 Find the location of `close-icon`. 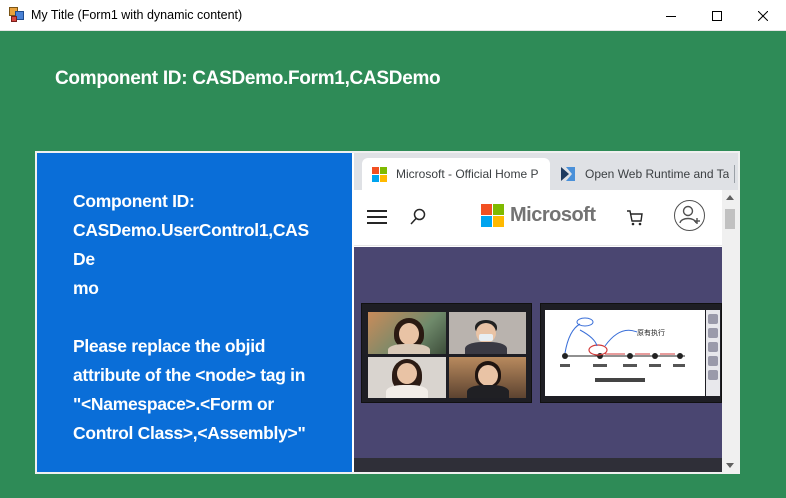

close-icon is located at coordinates (763, 15).